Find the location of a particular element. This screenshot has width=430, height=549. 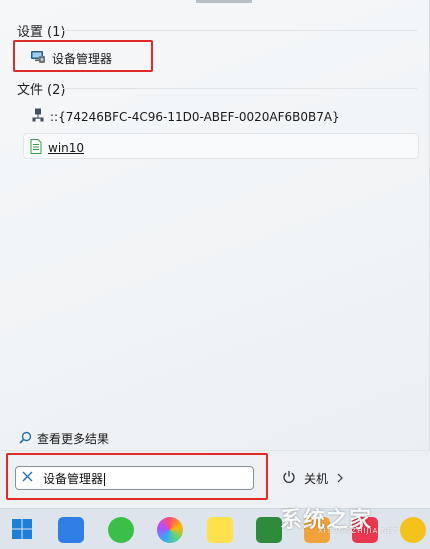

search-input: 设备管理器 is located at coordinates (134, 478).